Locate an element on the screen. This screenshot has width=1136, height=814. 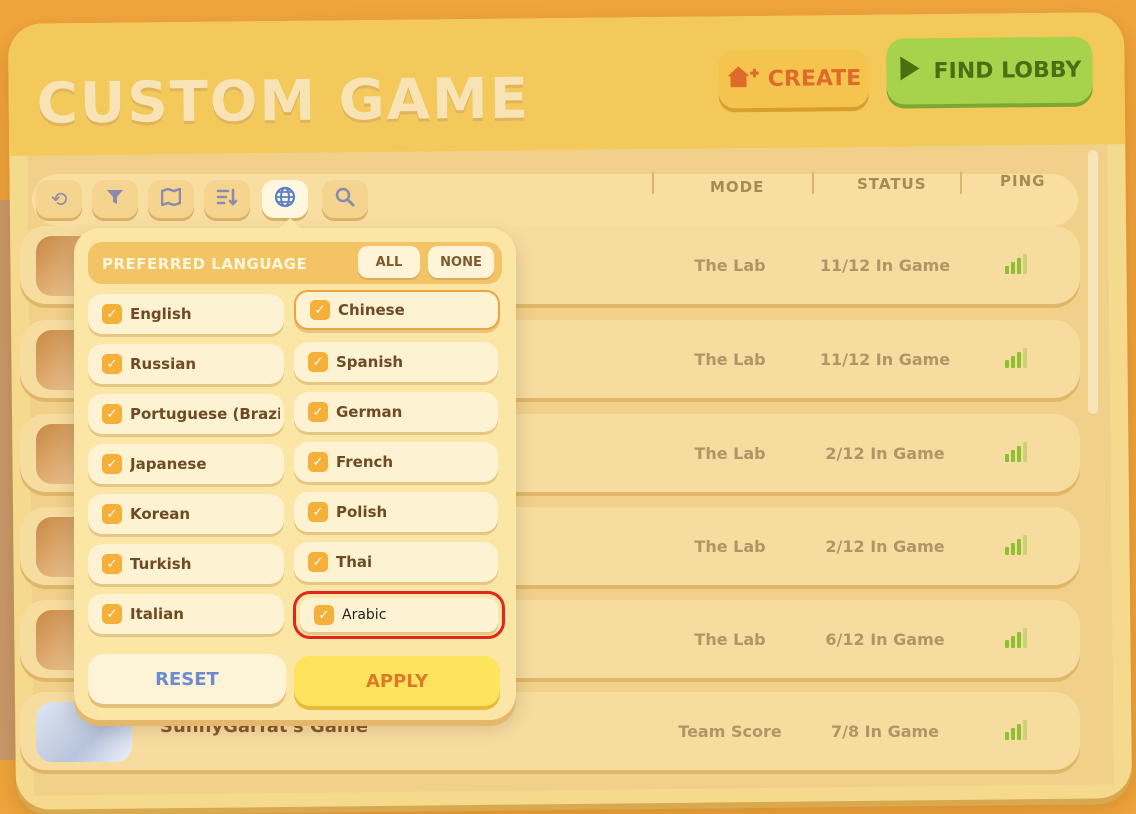
popup-title: PREFERRED LANGUAGE is located at coordinates (205, 264).